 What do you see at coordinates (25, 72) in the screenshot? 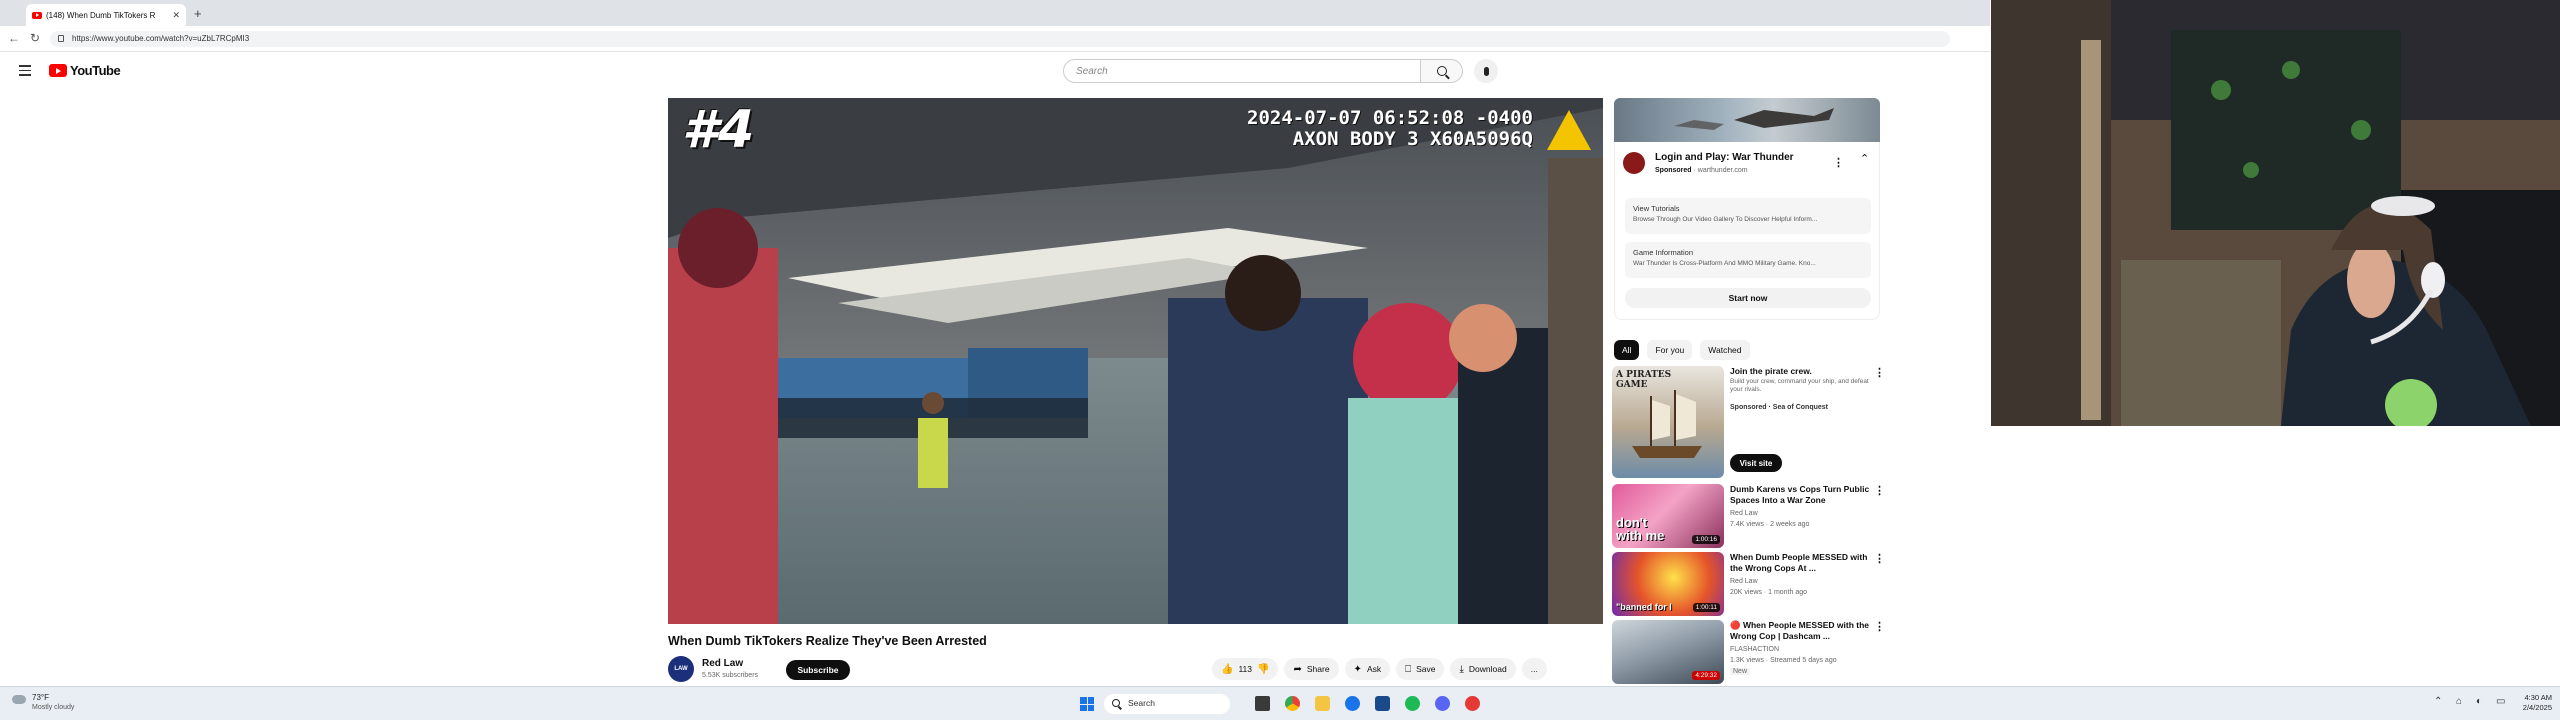
I see `menu-icon` at bounding box center [25, 72].